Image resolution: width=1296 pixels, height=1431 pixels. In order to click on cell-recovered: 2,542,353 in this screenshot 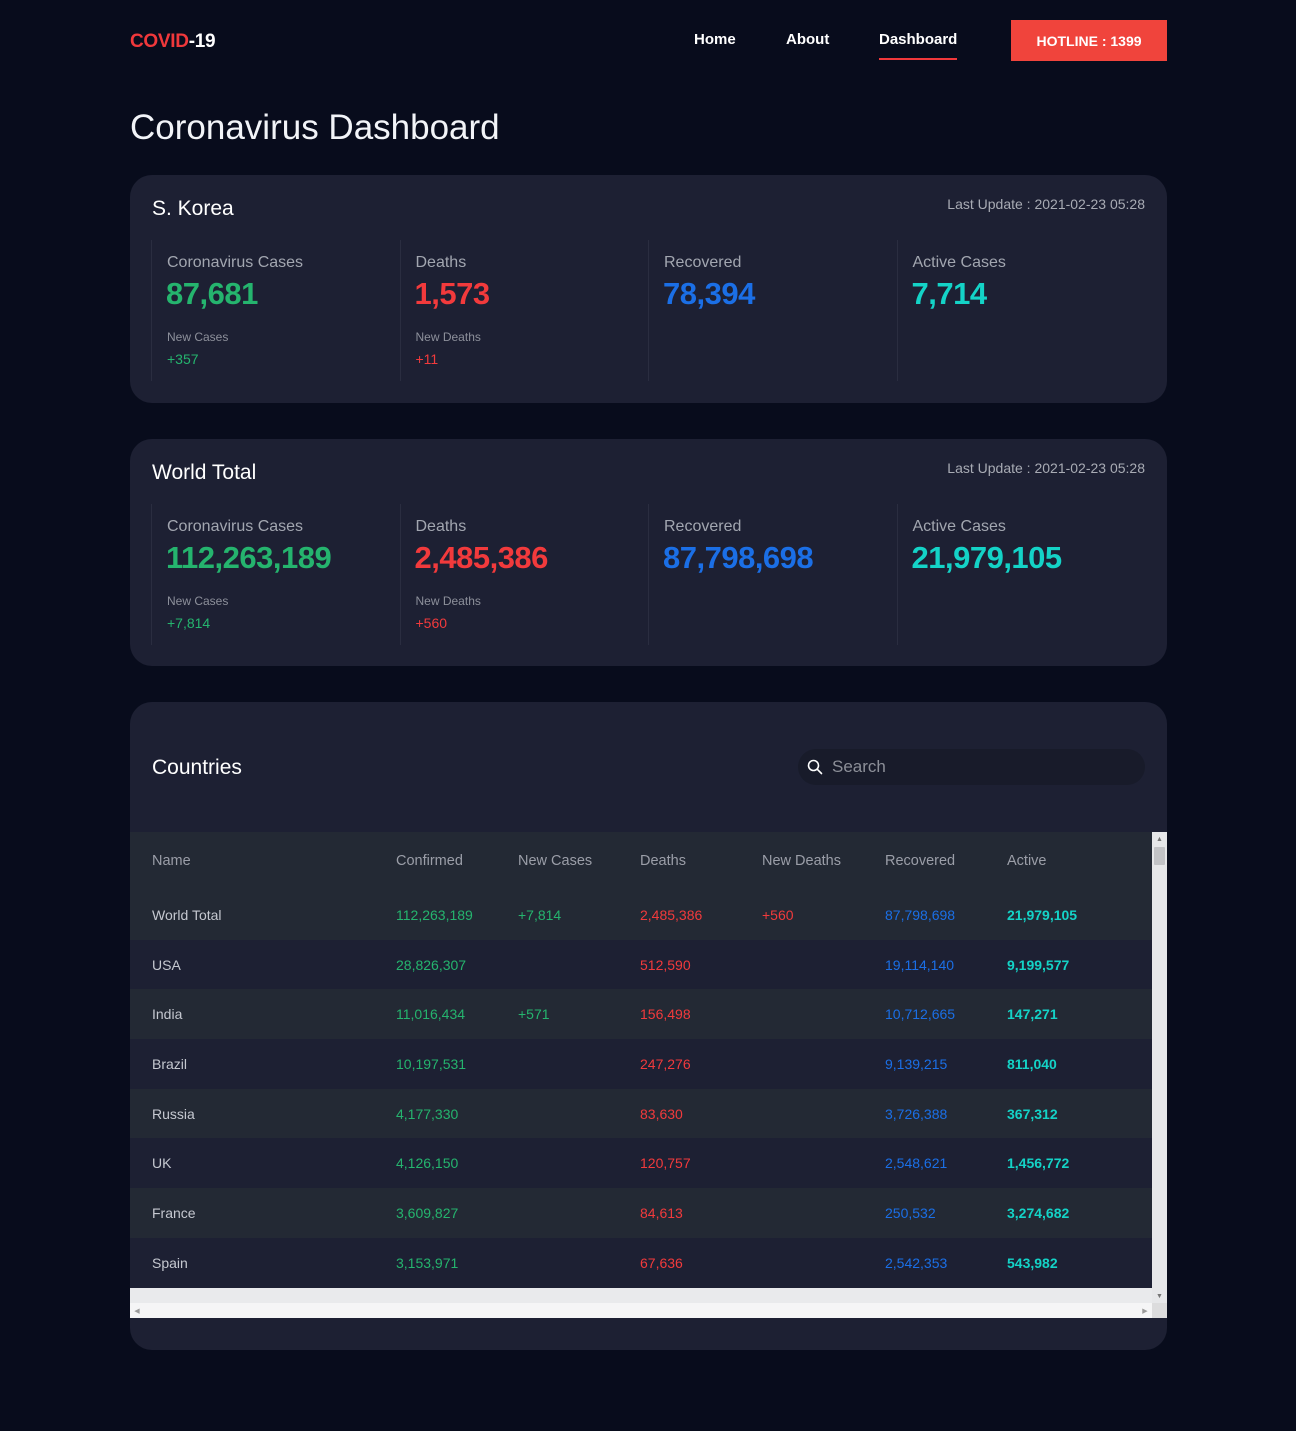, I will do `click(946, 1262)`.